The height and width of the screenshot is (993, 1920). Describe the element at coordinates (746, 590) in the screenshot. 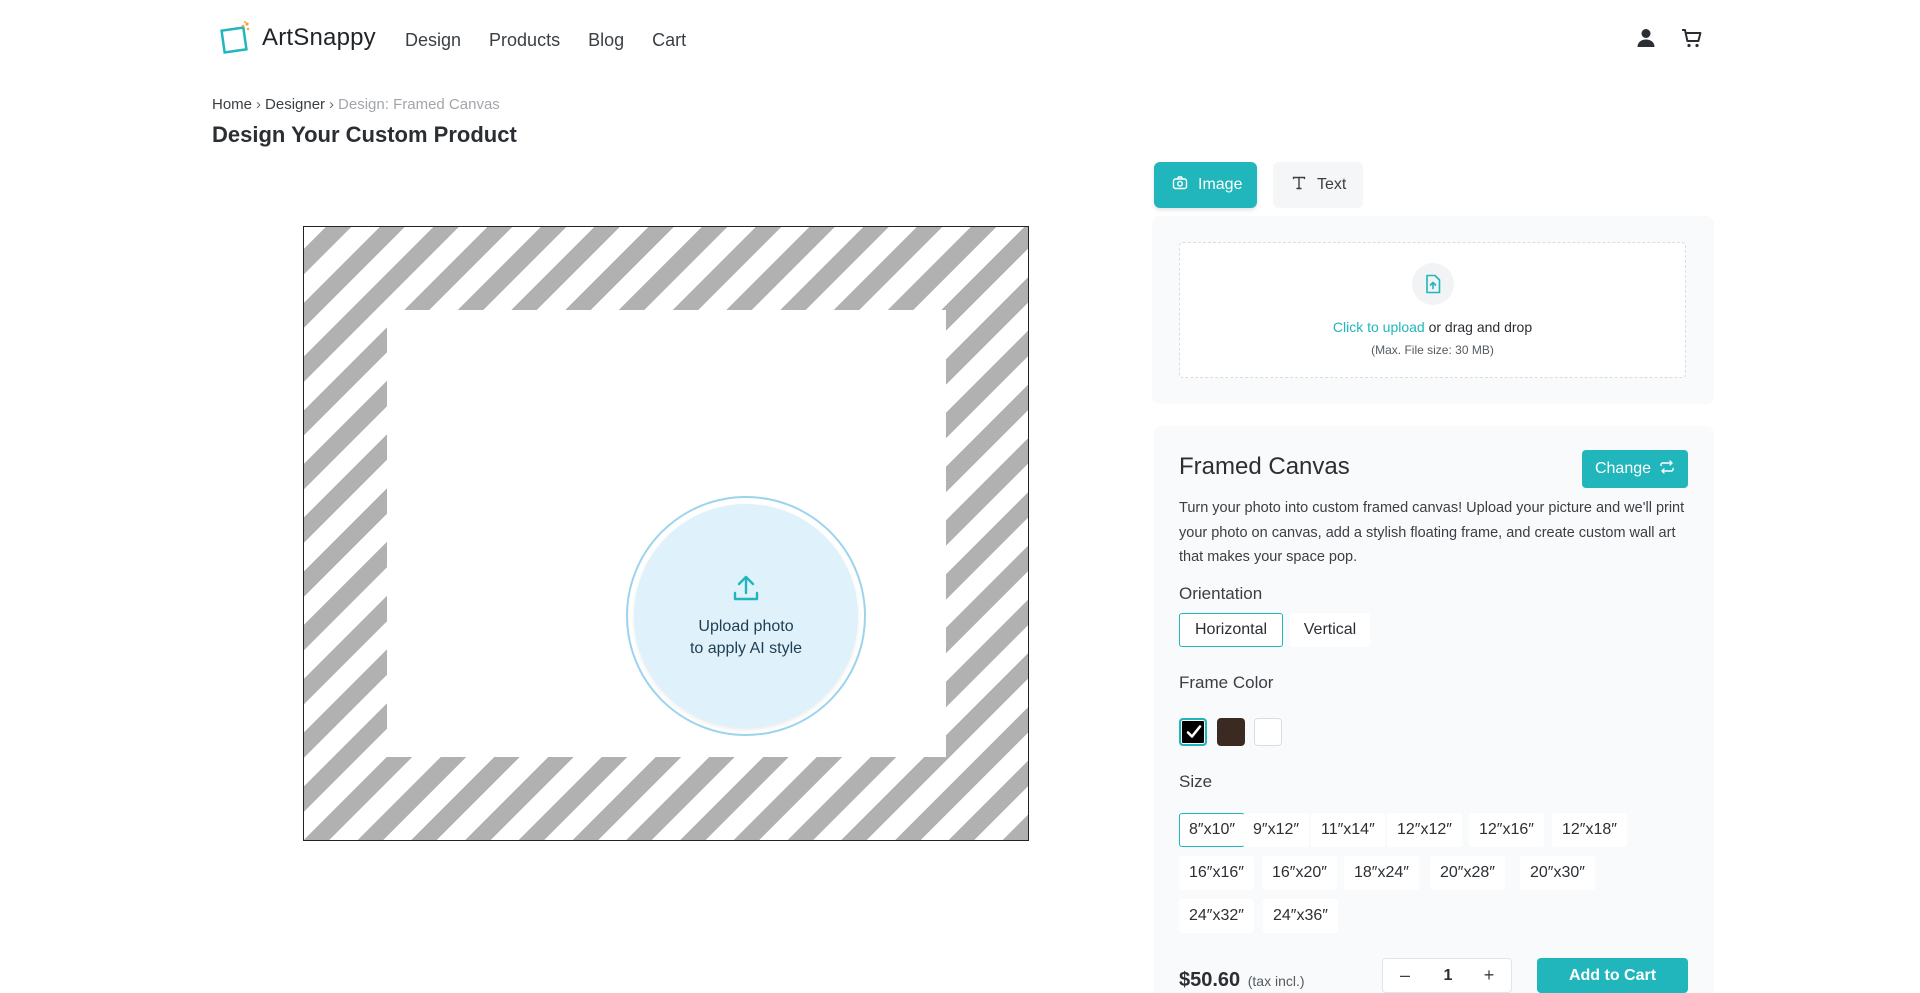

I see `upload-icon` at that location.